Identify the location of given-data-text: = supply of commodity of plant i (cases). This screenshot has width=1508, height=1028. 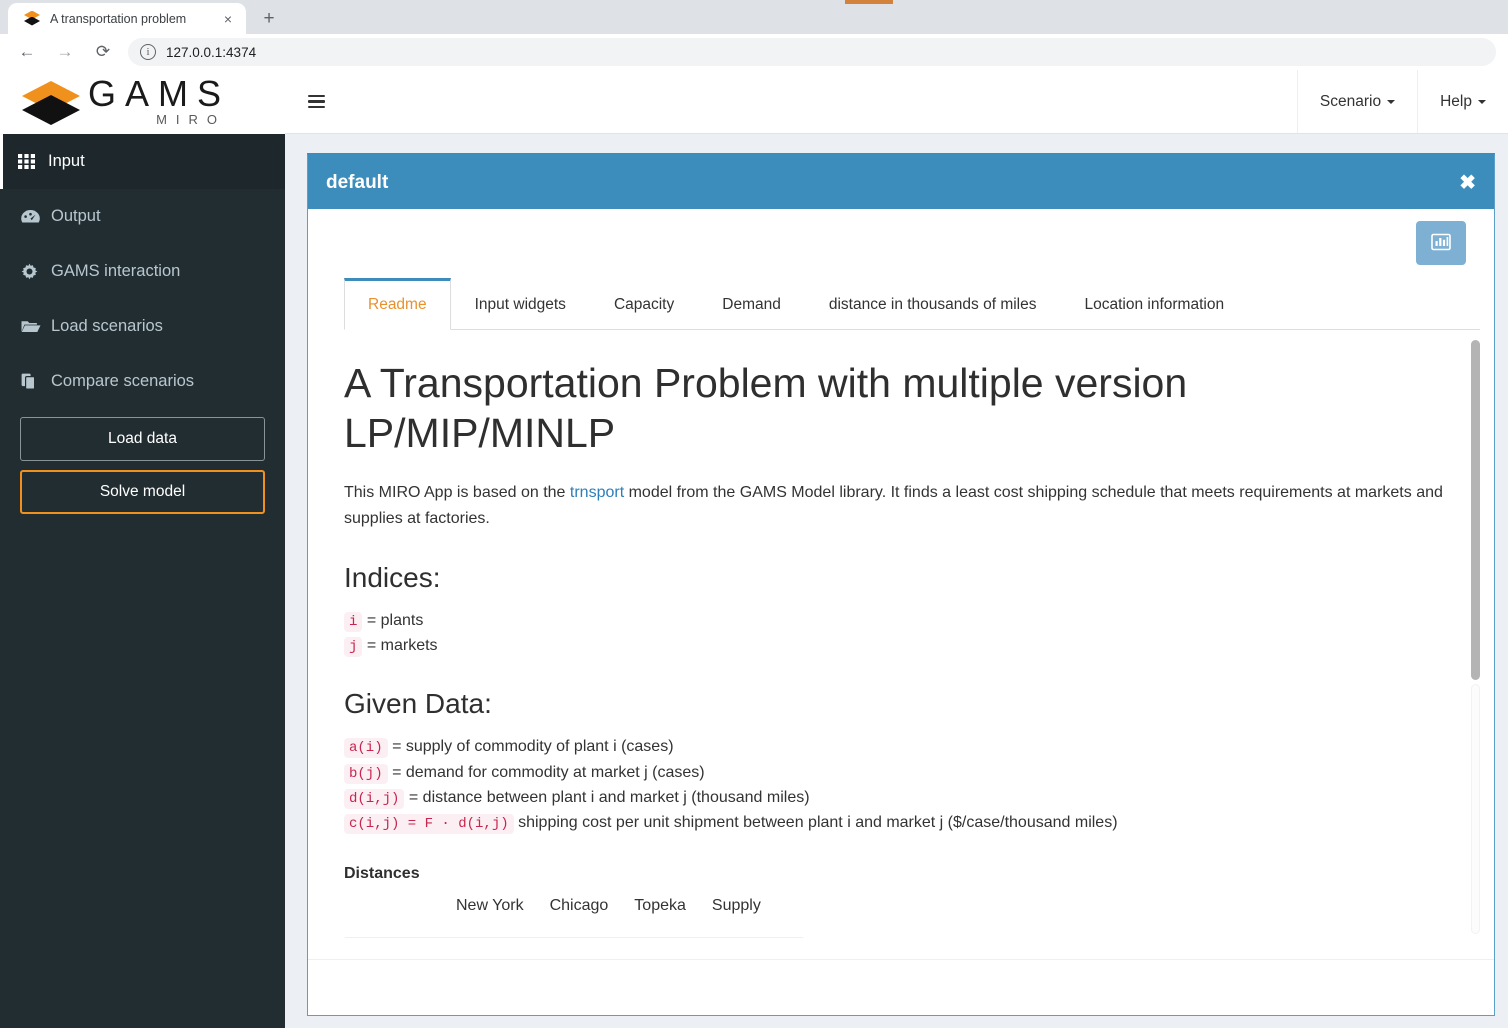
(533, 747).